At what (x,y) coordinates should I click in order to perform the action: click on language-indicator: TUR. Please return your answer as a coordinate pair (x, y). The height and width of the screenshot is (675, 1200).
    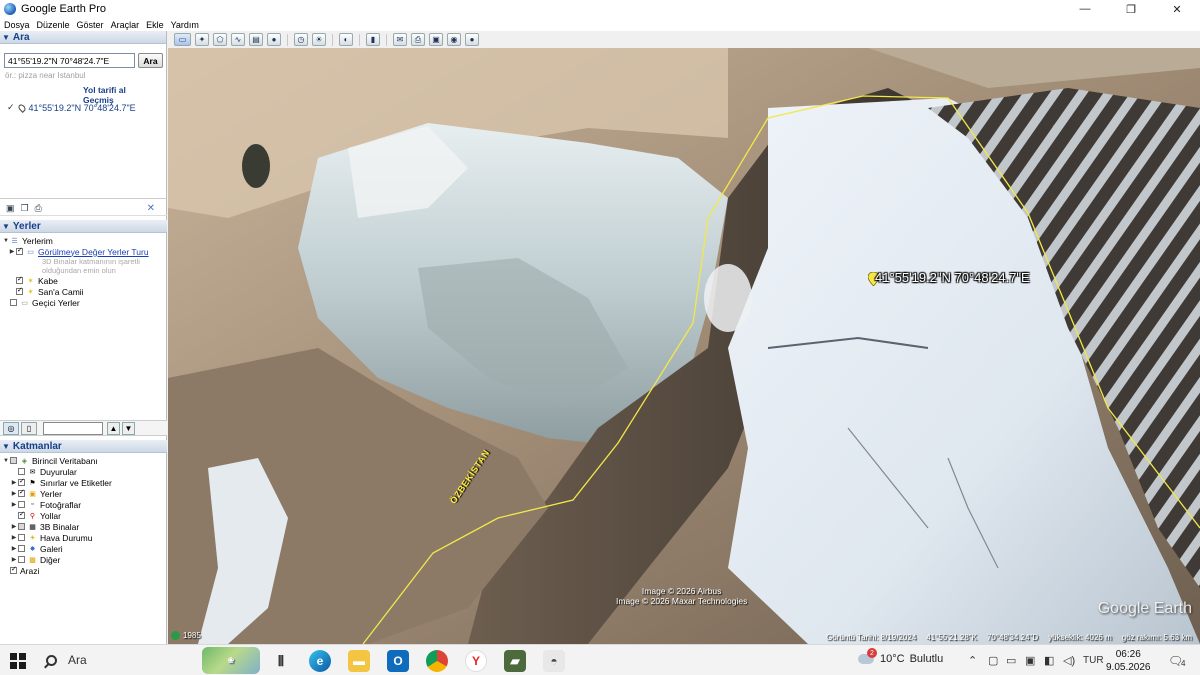
    Looking at the image, I should click on (1093, 660).